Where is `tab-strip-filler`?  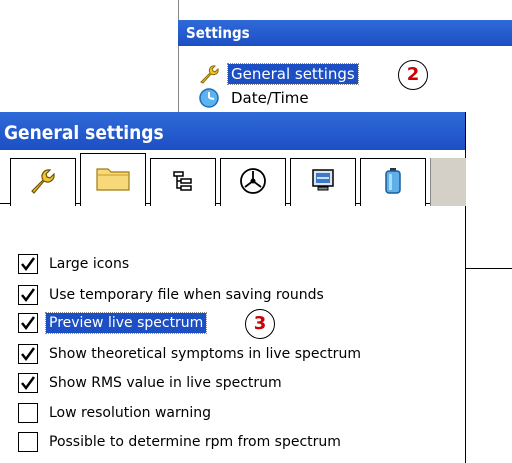
tab-strip-filler is located at coordinates (448, 182).